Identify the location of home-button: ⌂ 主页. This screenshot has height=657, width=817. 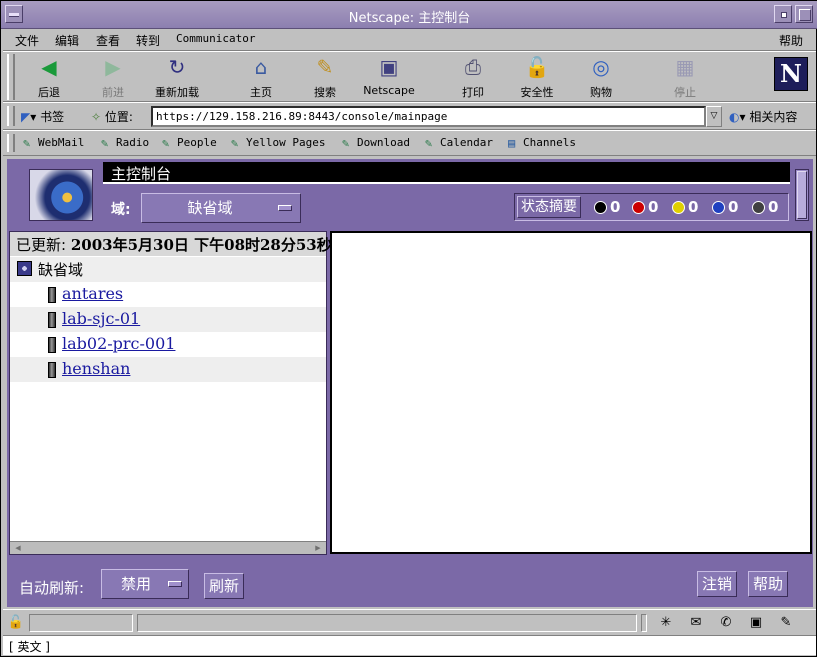
(261, 77).